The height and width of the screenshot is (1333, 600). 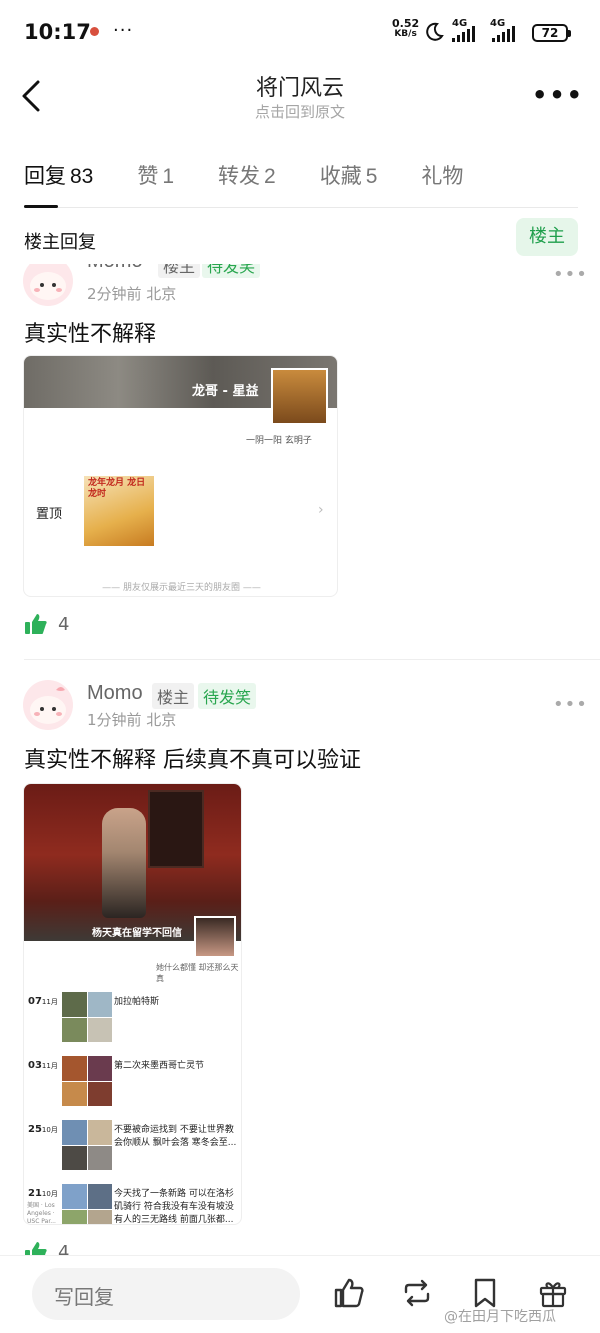 I want to click on reply-placeholder: 写回复, so click(x=84, y=1297).